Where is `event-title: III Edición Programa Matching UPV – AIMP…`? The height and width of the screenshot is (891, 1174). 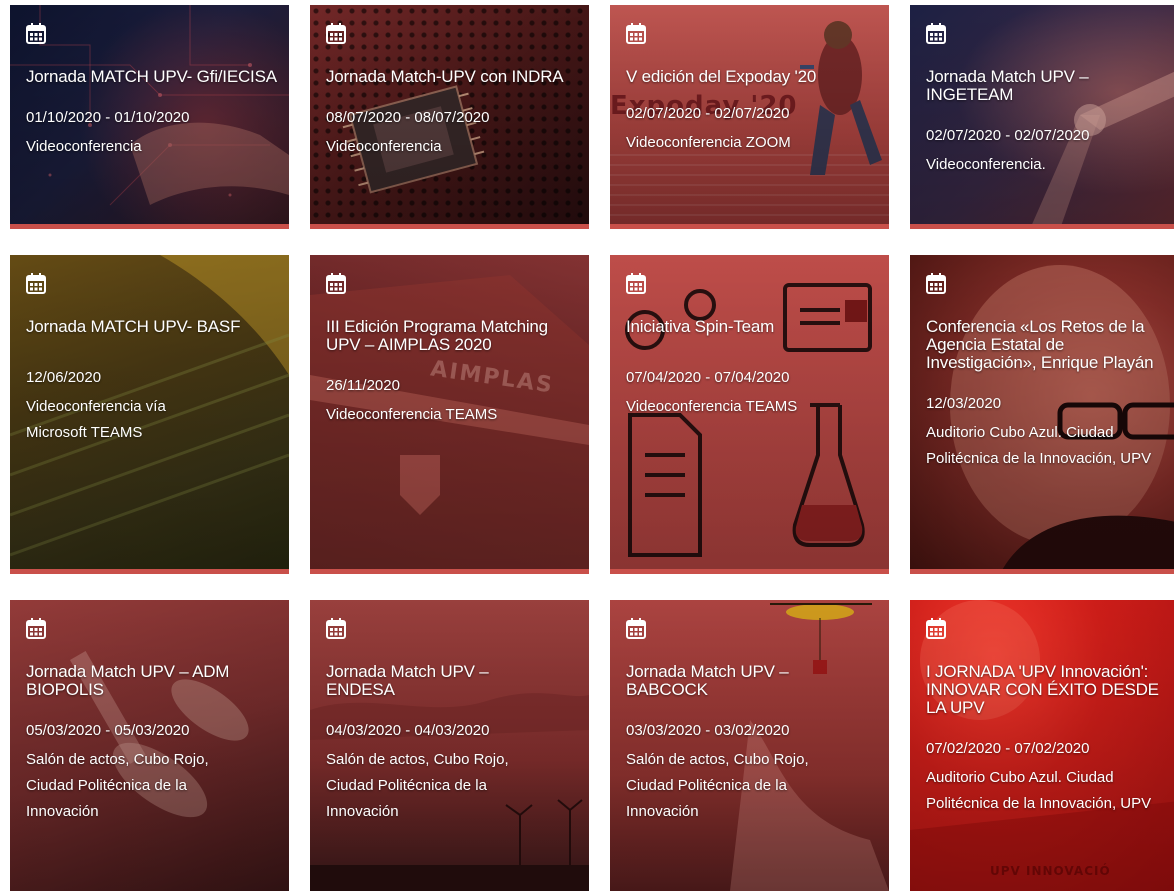
event-title: III Edición Programa Matching UPV – AIMP… is located at coordinates (441, 336).